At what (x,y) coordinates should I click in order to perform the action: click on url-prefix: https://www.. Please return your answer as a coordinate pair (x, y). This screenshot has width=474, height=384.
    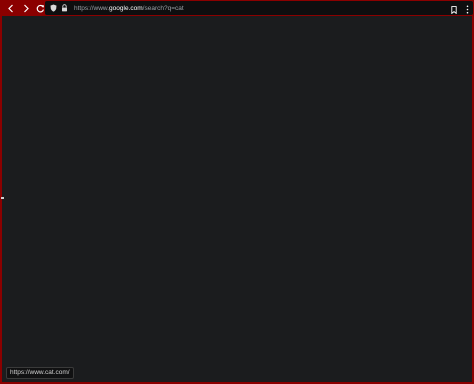
    Looking at the image, I should click on (92, 8).